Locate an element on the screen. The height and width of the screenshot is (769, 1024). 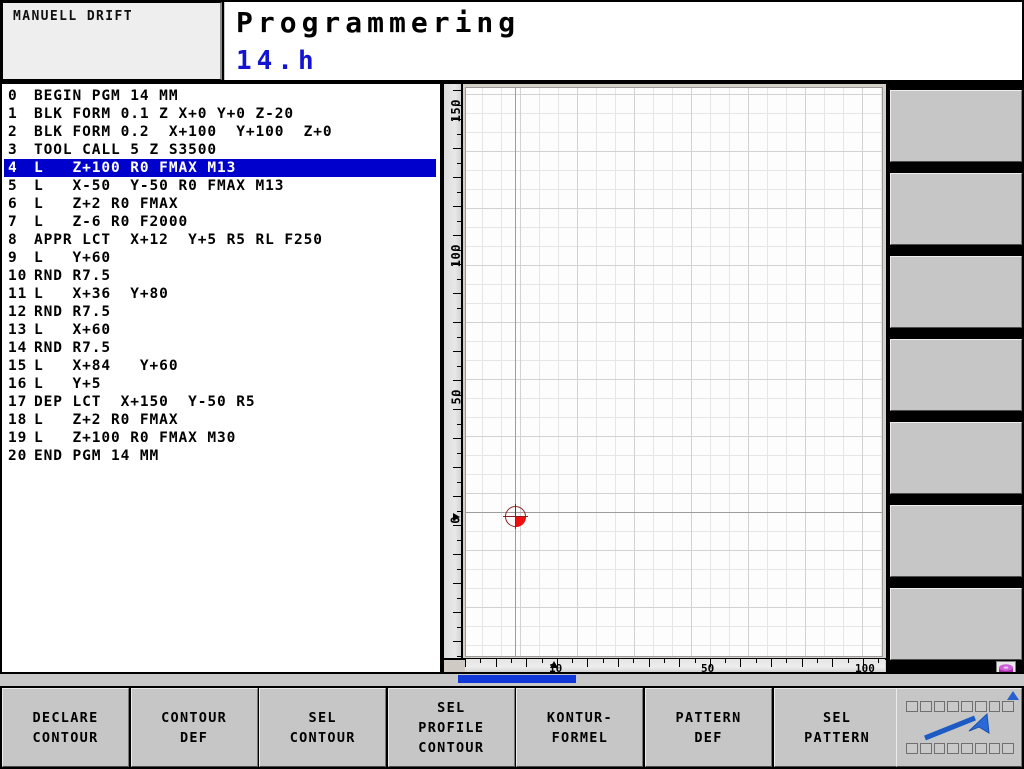
program-line-number: 4 is located at coordinates (13, 168).